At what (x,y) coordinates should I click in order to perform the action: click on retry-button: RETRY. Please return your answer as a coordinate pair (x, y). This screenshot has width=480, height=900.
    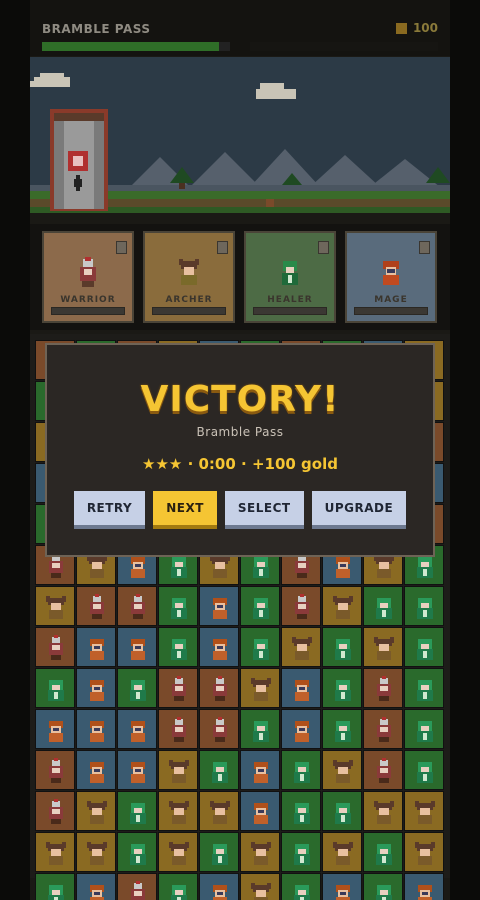
    Looking at the image, I should click on (109, 510).